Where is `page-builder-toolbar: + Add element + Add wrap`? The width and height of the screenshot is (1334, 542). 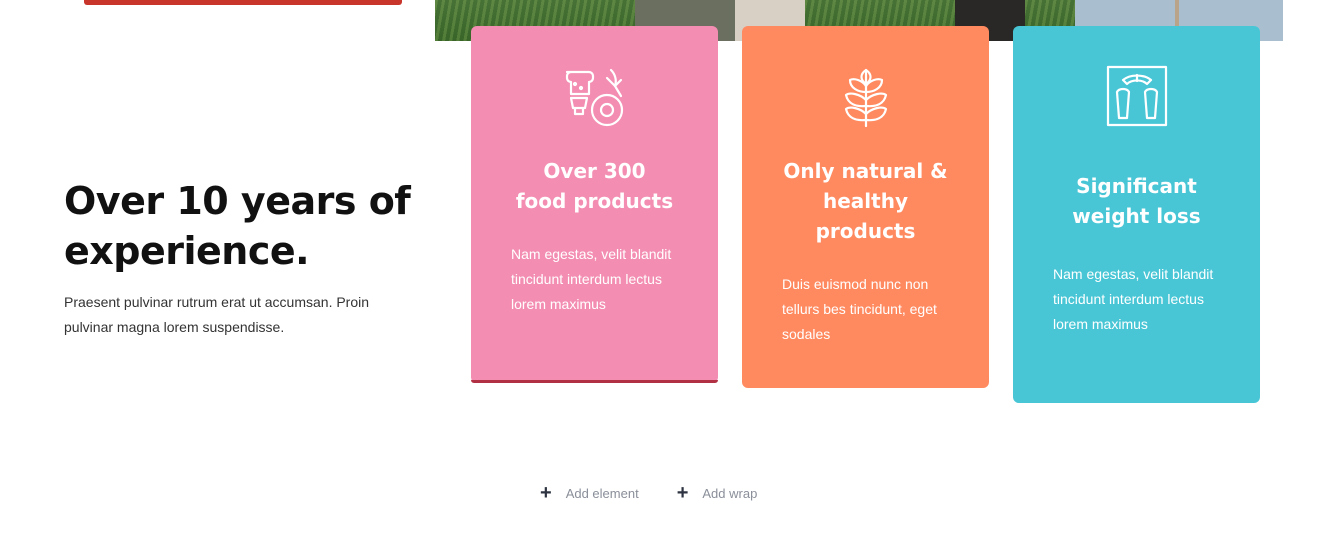
page-builder-toolbar: + Add element + Add wrap is located at coordinates (648, 493).